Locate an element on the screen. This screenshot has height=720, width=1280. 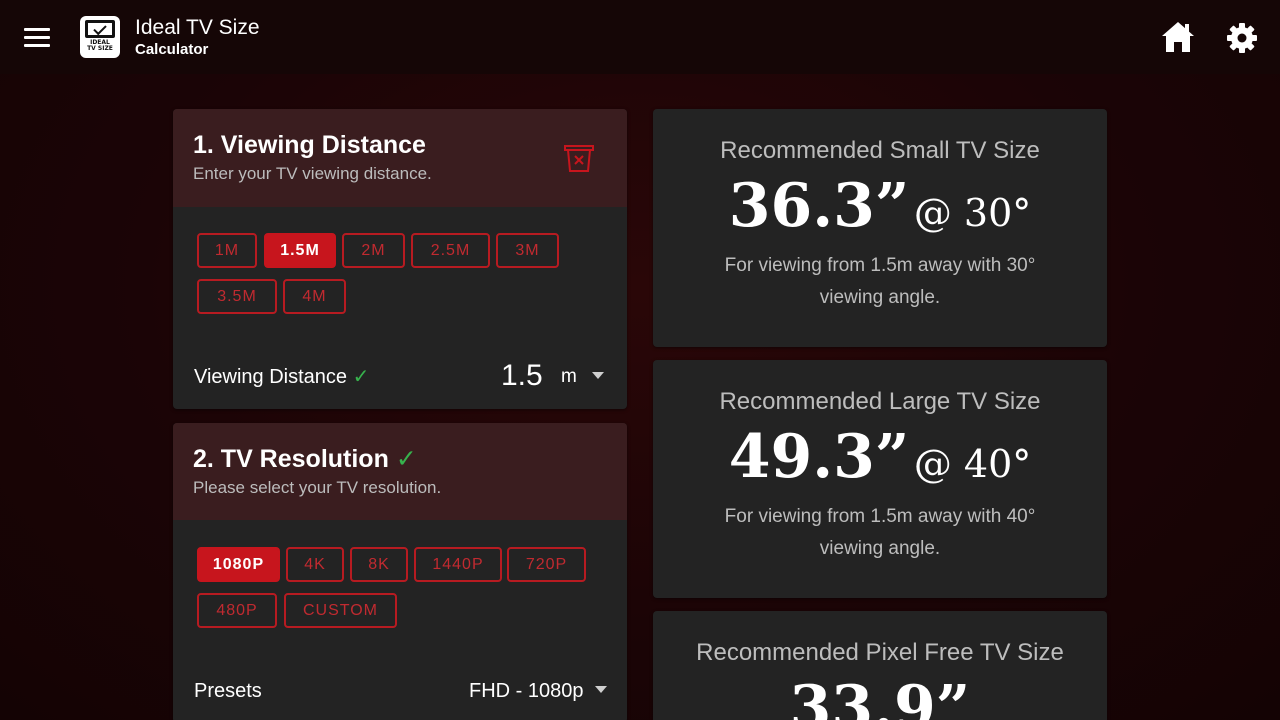
small-tv-size-value: 36.3” is located at coordinates (819, 206).